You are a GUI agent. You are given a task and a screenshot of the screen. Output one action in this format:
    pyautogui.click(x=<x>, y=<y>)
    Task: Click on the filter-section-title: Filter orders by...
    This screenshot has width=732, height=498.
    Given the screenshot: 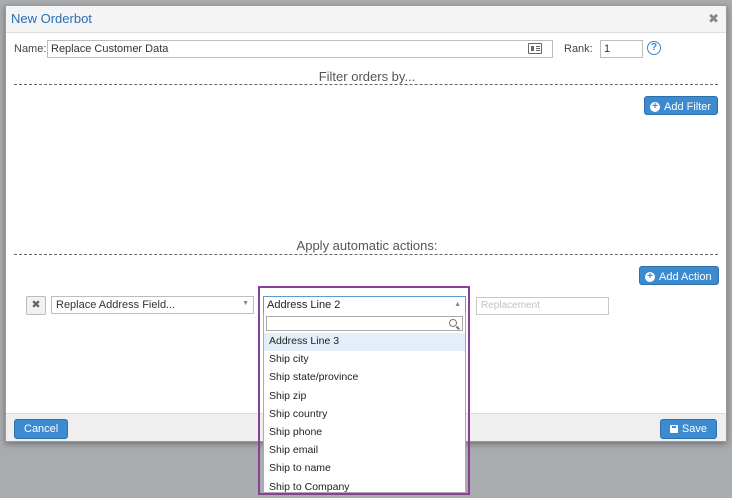 What is the action you would take?
    pyautogui.click(x=367, y=76)
    